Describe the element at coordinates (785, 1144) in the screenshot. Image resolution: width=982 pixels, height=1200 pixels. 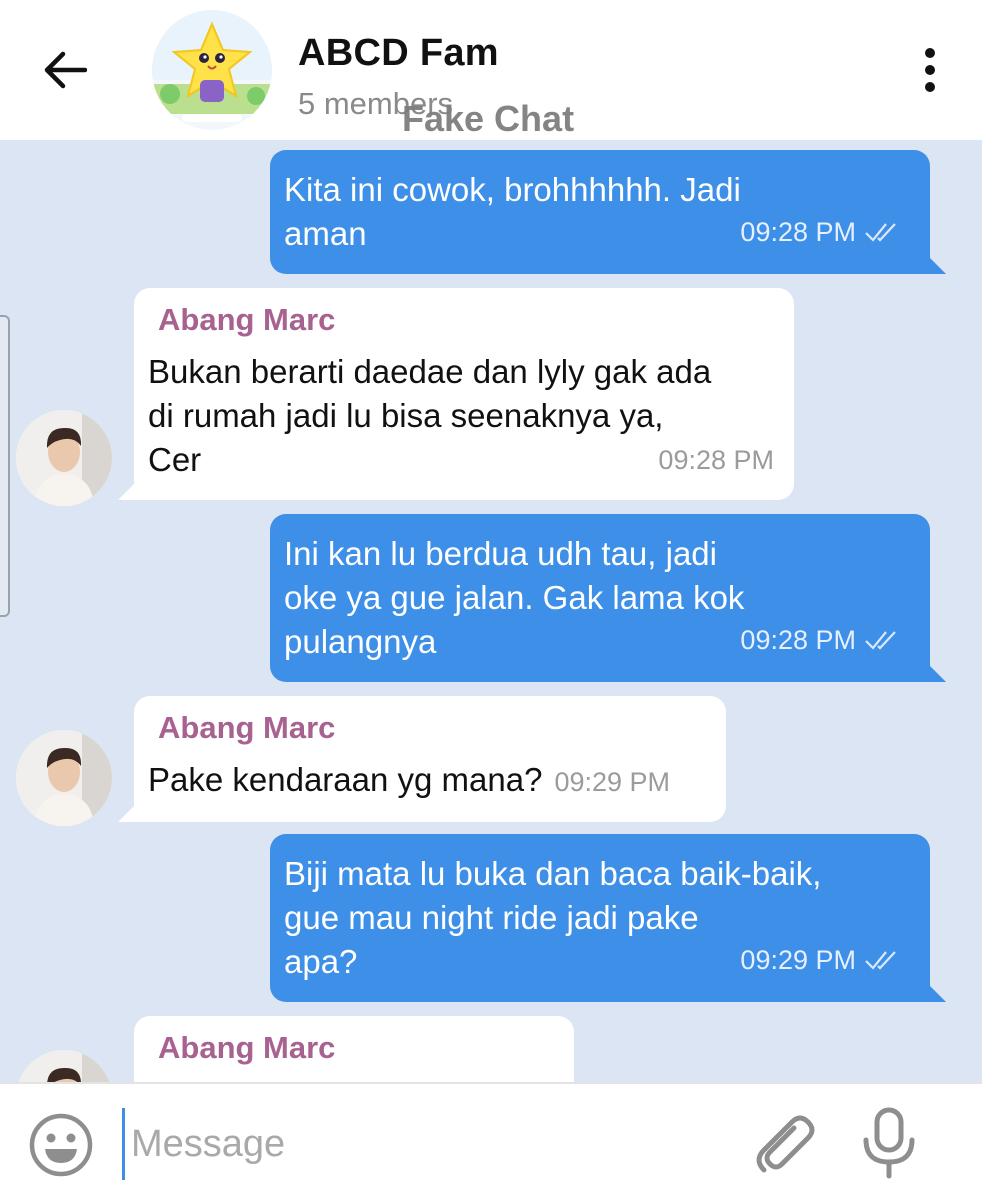
I see `paperclip-icon` at that location.